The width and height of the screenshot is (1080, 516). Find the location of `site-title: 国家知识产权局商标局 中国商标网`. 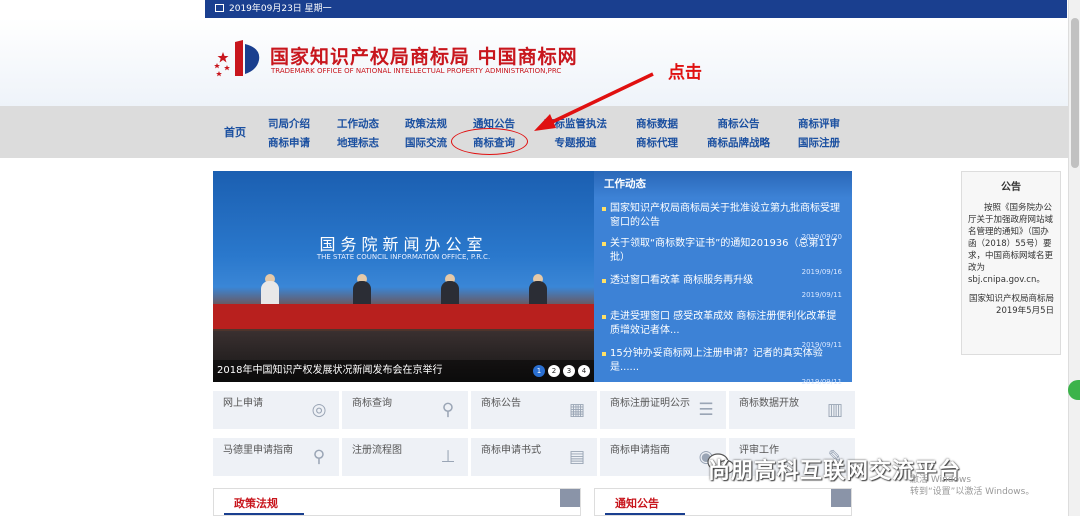

site-title: 国家知识产权局商标局 中国商标网 is located at coordinates (424, 57).